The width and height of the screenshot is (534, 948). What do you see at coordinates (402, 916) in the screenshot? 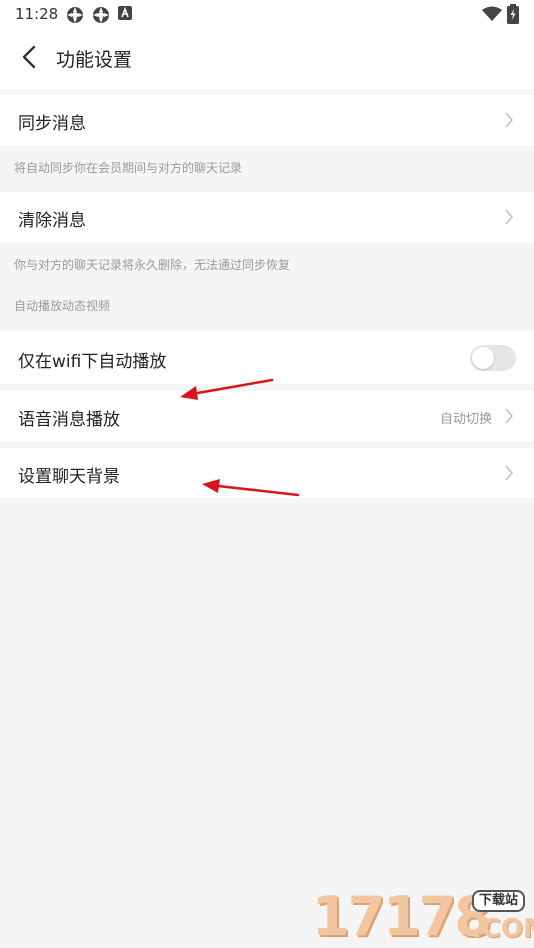
I see `watermark-number: 17178` at bounding box center [402, 916].